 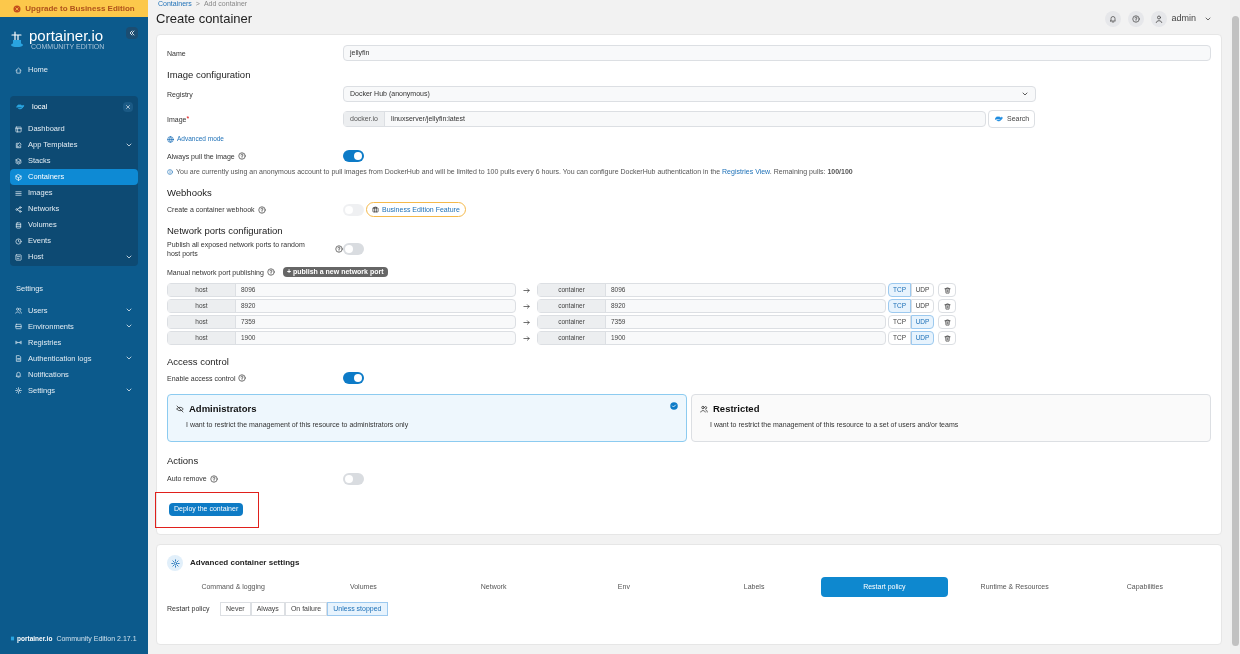 I want to click on notifications-button, so click(x=1113, y=19).